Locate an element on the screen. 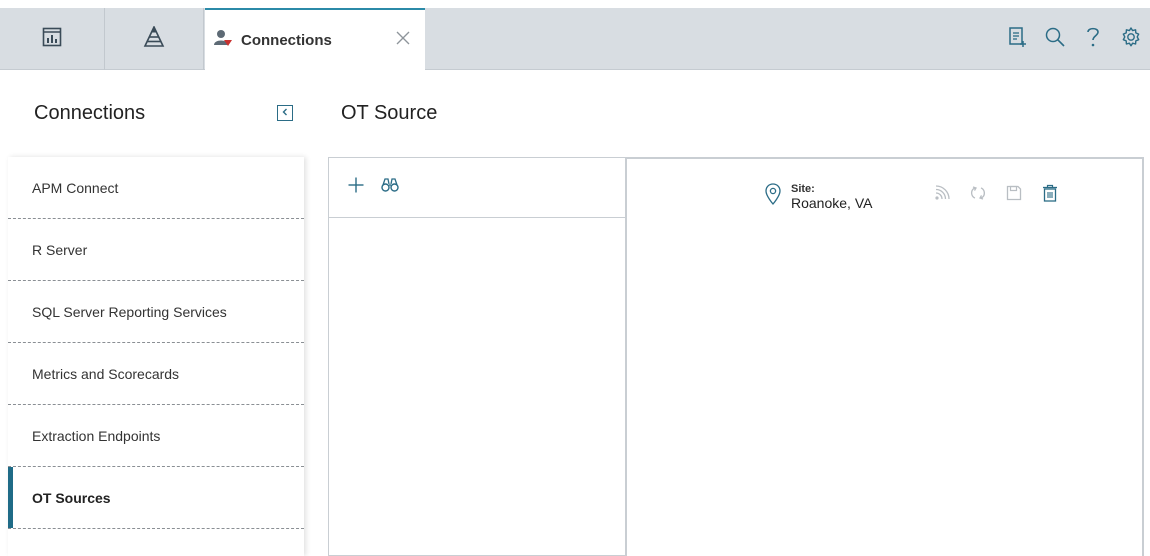  help-icon is located at coordinates (1093, 39).